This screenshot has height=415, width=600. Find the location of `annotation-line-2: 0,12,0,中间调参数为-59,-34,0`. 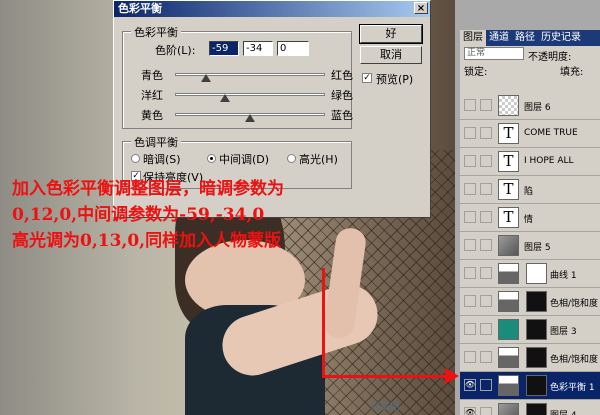

annotation-line-2: 0,12,0,中间调参数为-59,-34,0 is located at coordinates (138, 215).